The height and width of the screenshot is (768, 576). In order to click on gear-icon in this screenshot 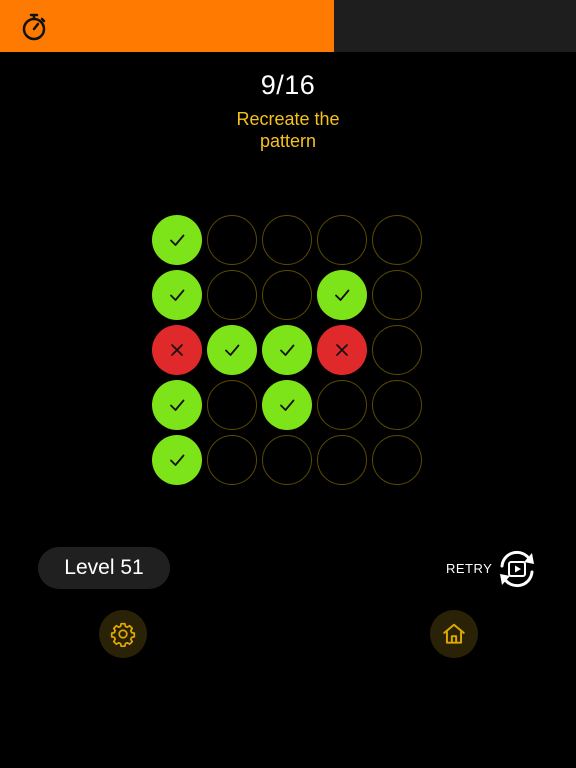, I will do `click(123, 634)`.